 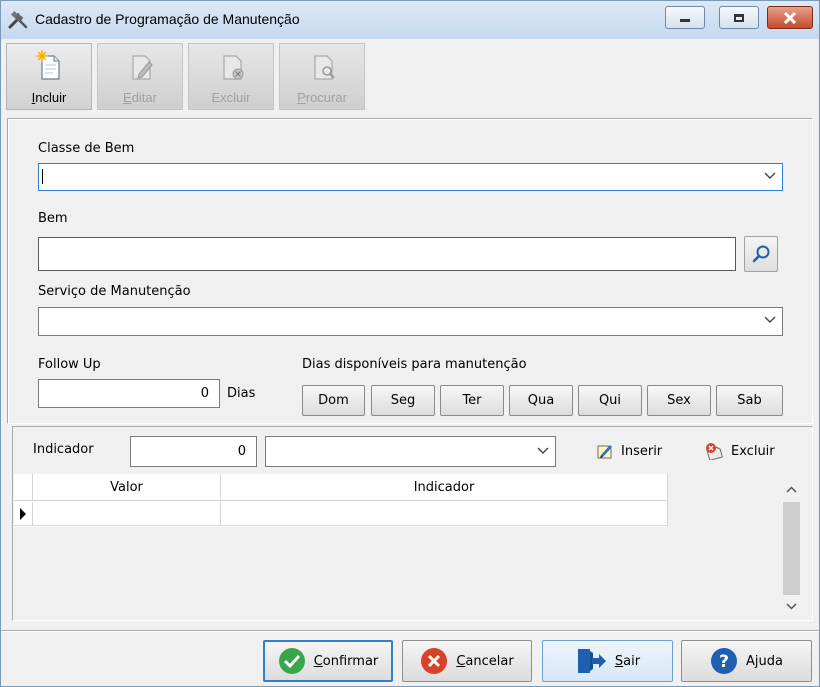 I want to click on title-bar: Cadastro de Programação de Manutenção, so click(x=410, y=20).